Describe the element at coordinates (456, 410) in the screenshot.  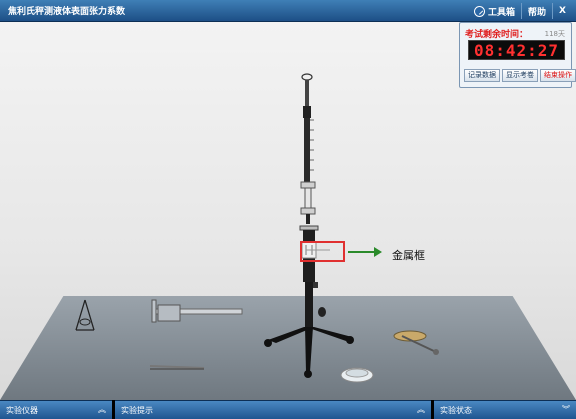
I see `status-label: 实验状态` at that location.